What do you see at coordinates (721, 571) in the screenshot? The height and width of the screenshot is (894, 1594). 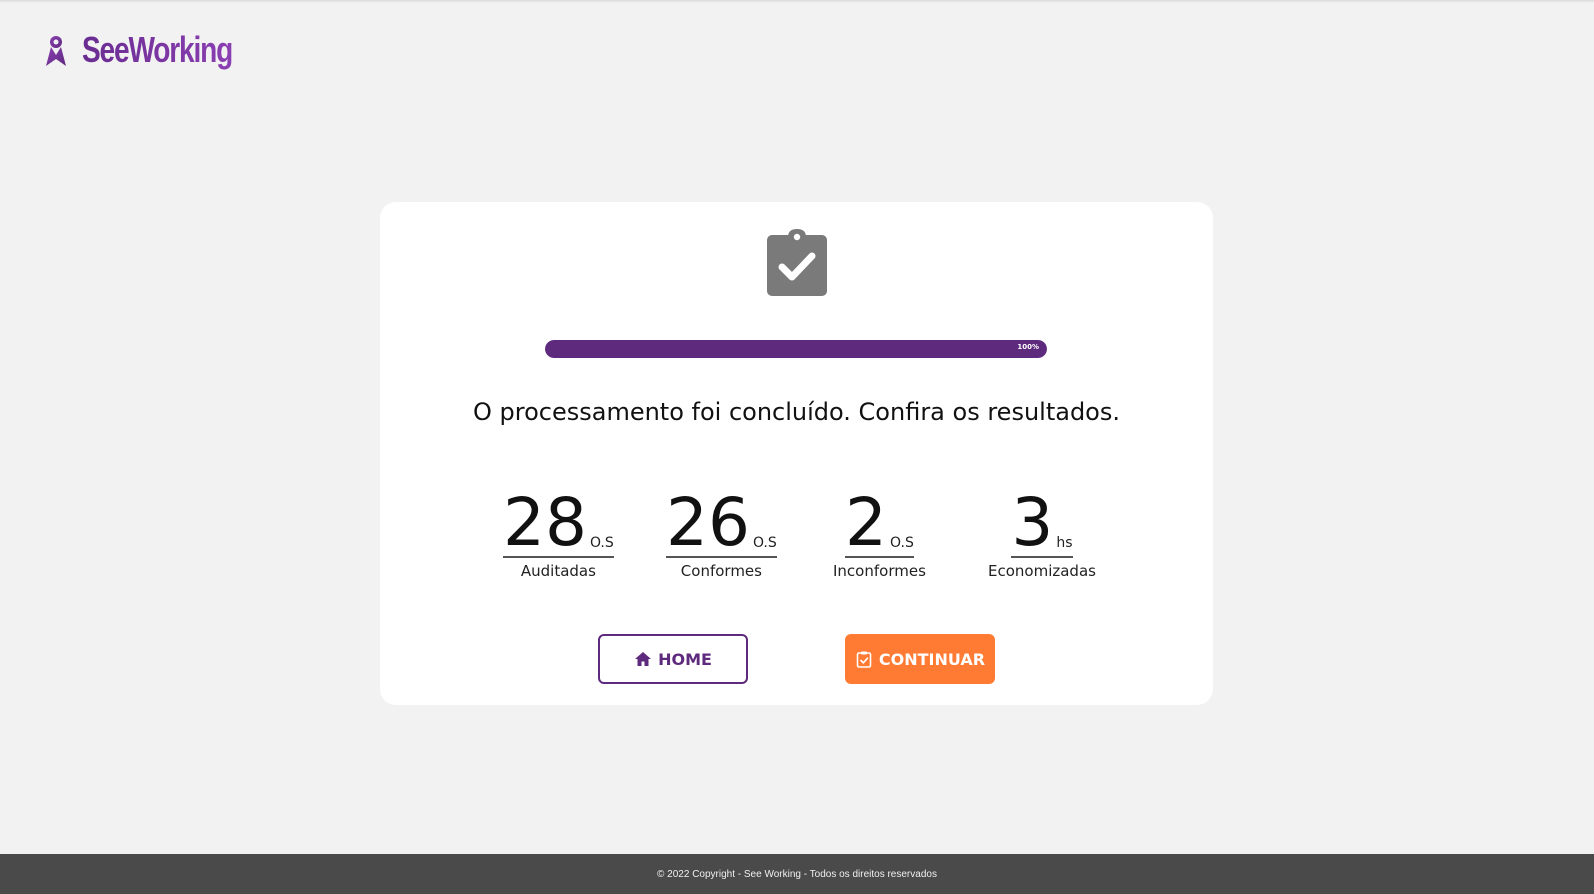 I see `stat-label: Conformes` at bounding box center [721, 571].